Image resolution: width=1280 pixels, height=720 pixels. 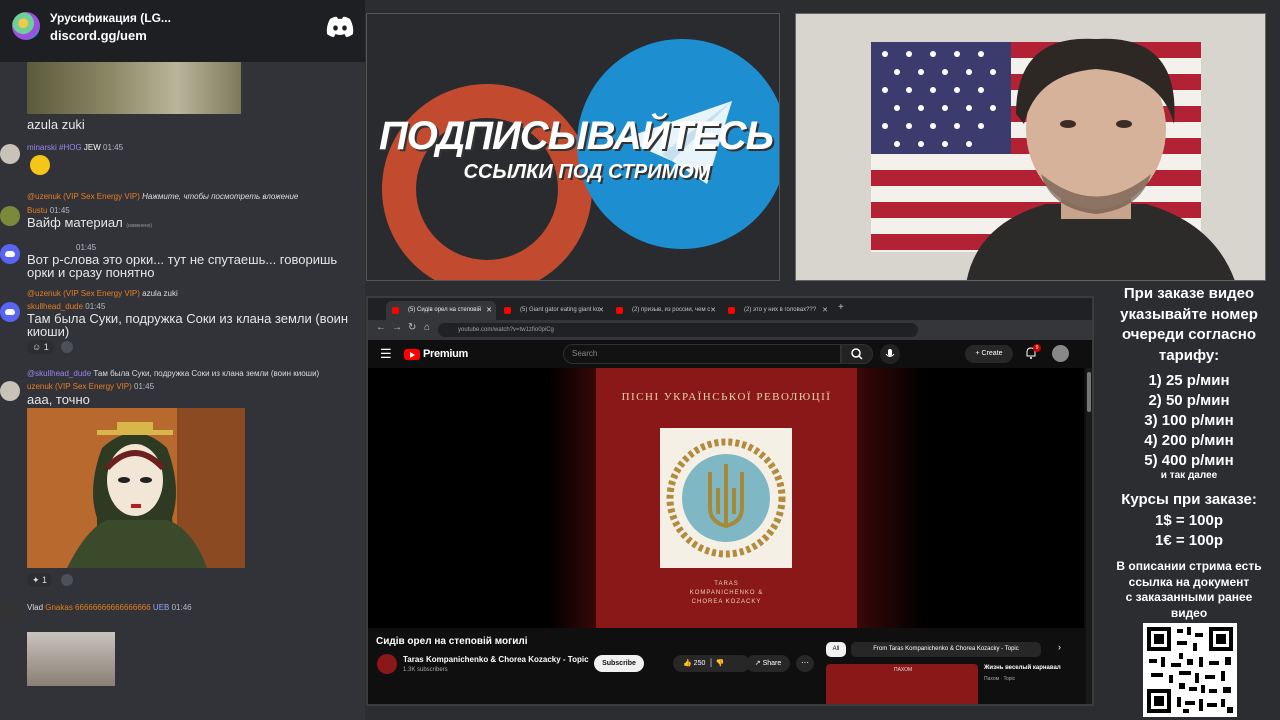 I want to click on attachment-image-top, so click(x=134, y=88).